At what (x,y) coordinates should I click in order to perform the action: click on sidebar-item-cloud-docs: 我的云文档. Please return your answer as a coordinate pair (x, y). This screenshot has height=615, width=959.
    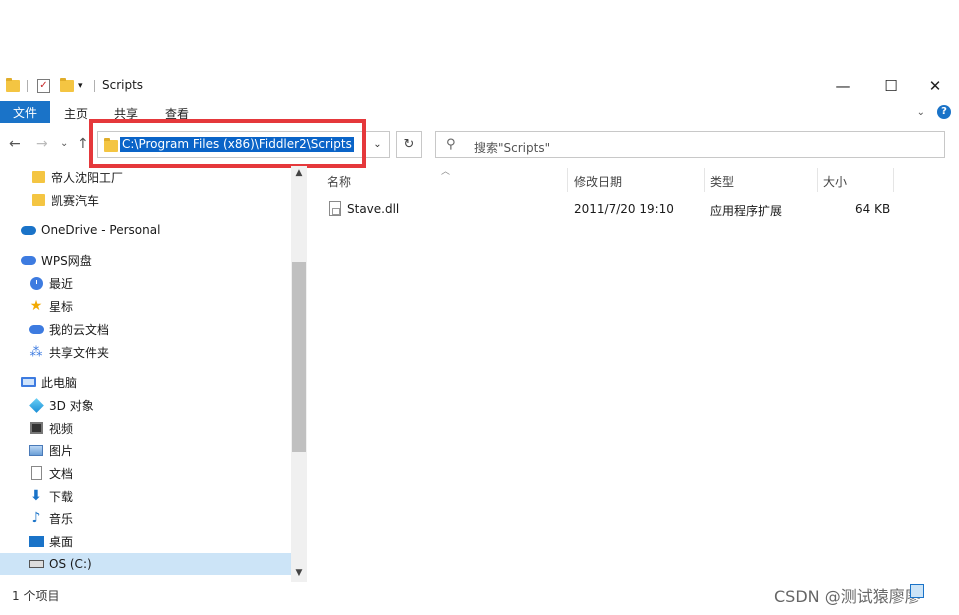
    Looking at the image, I should click on (145, 329).